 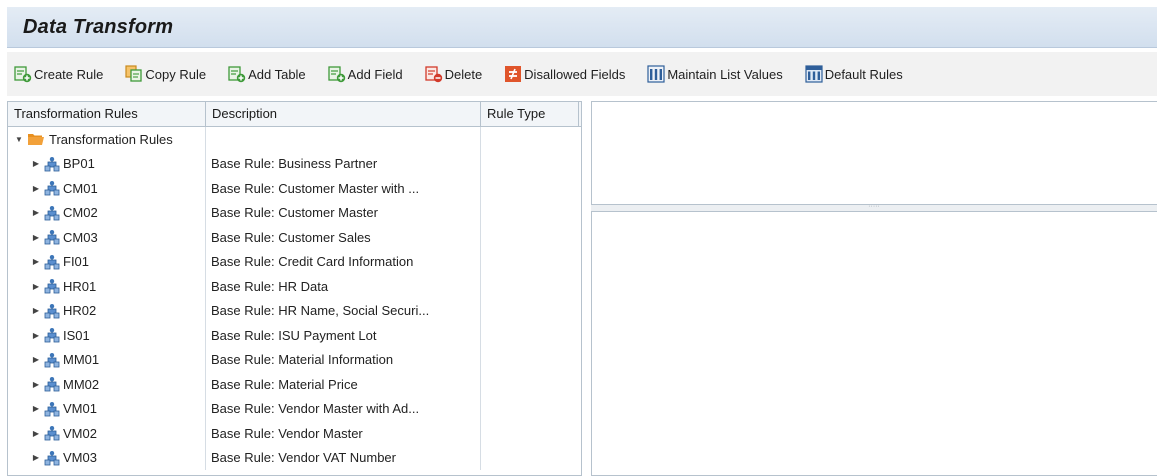 I want to click on column-header-description: Description, so click(x=343, y=114).